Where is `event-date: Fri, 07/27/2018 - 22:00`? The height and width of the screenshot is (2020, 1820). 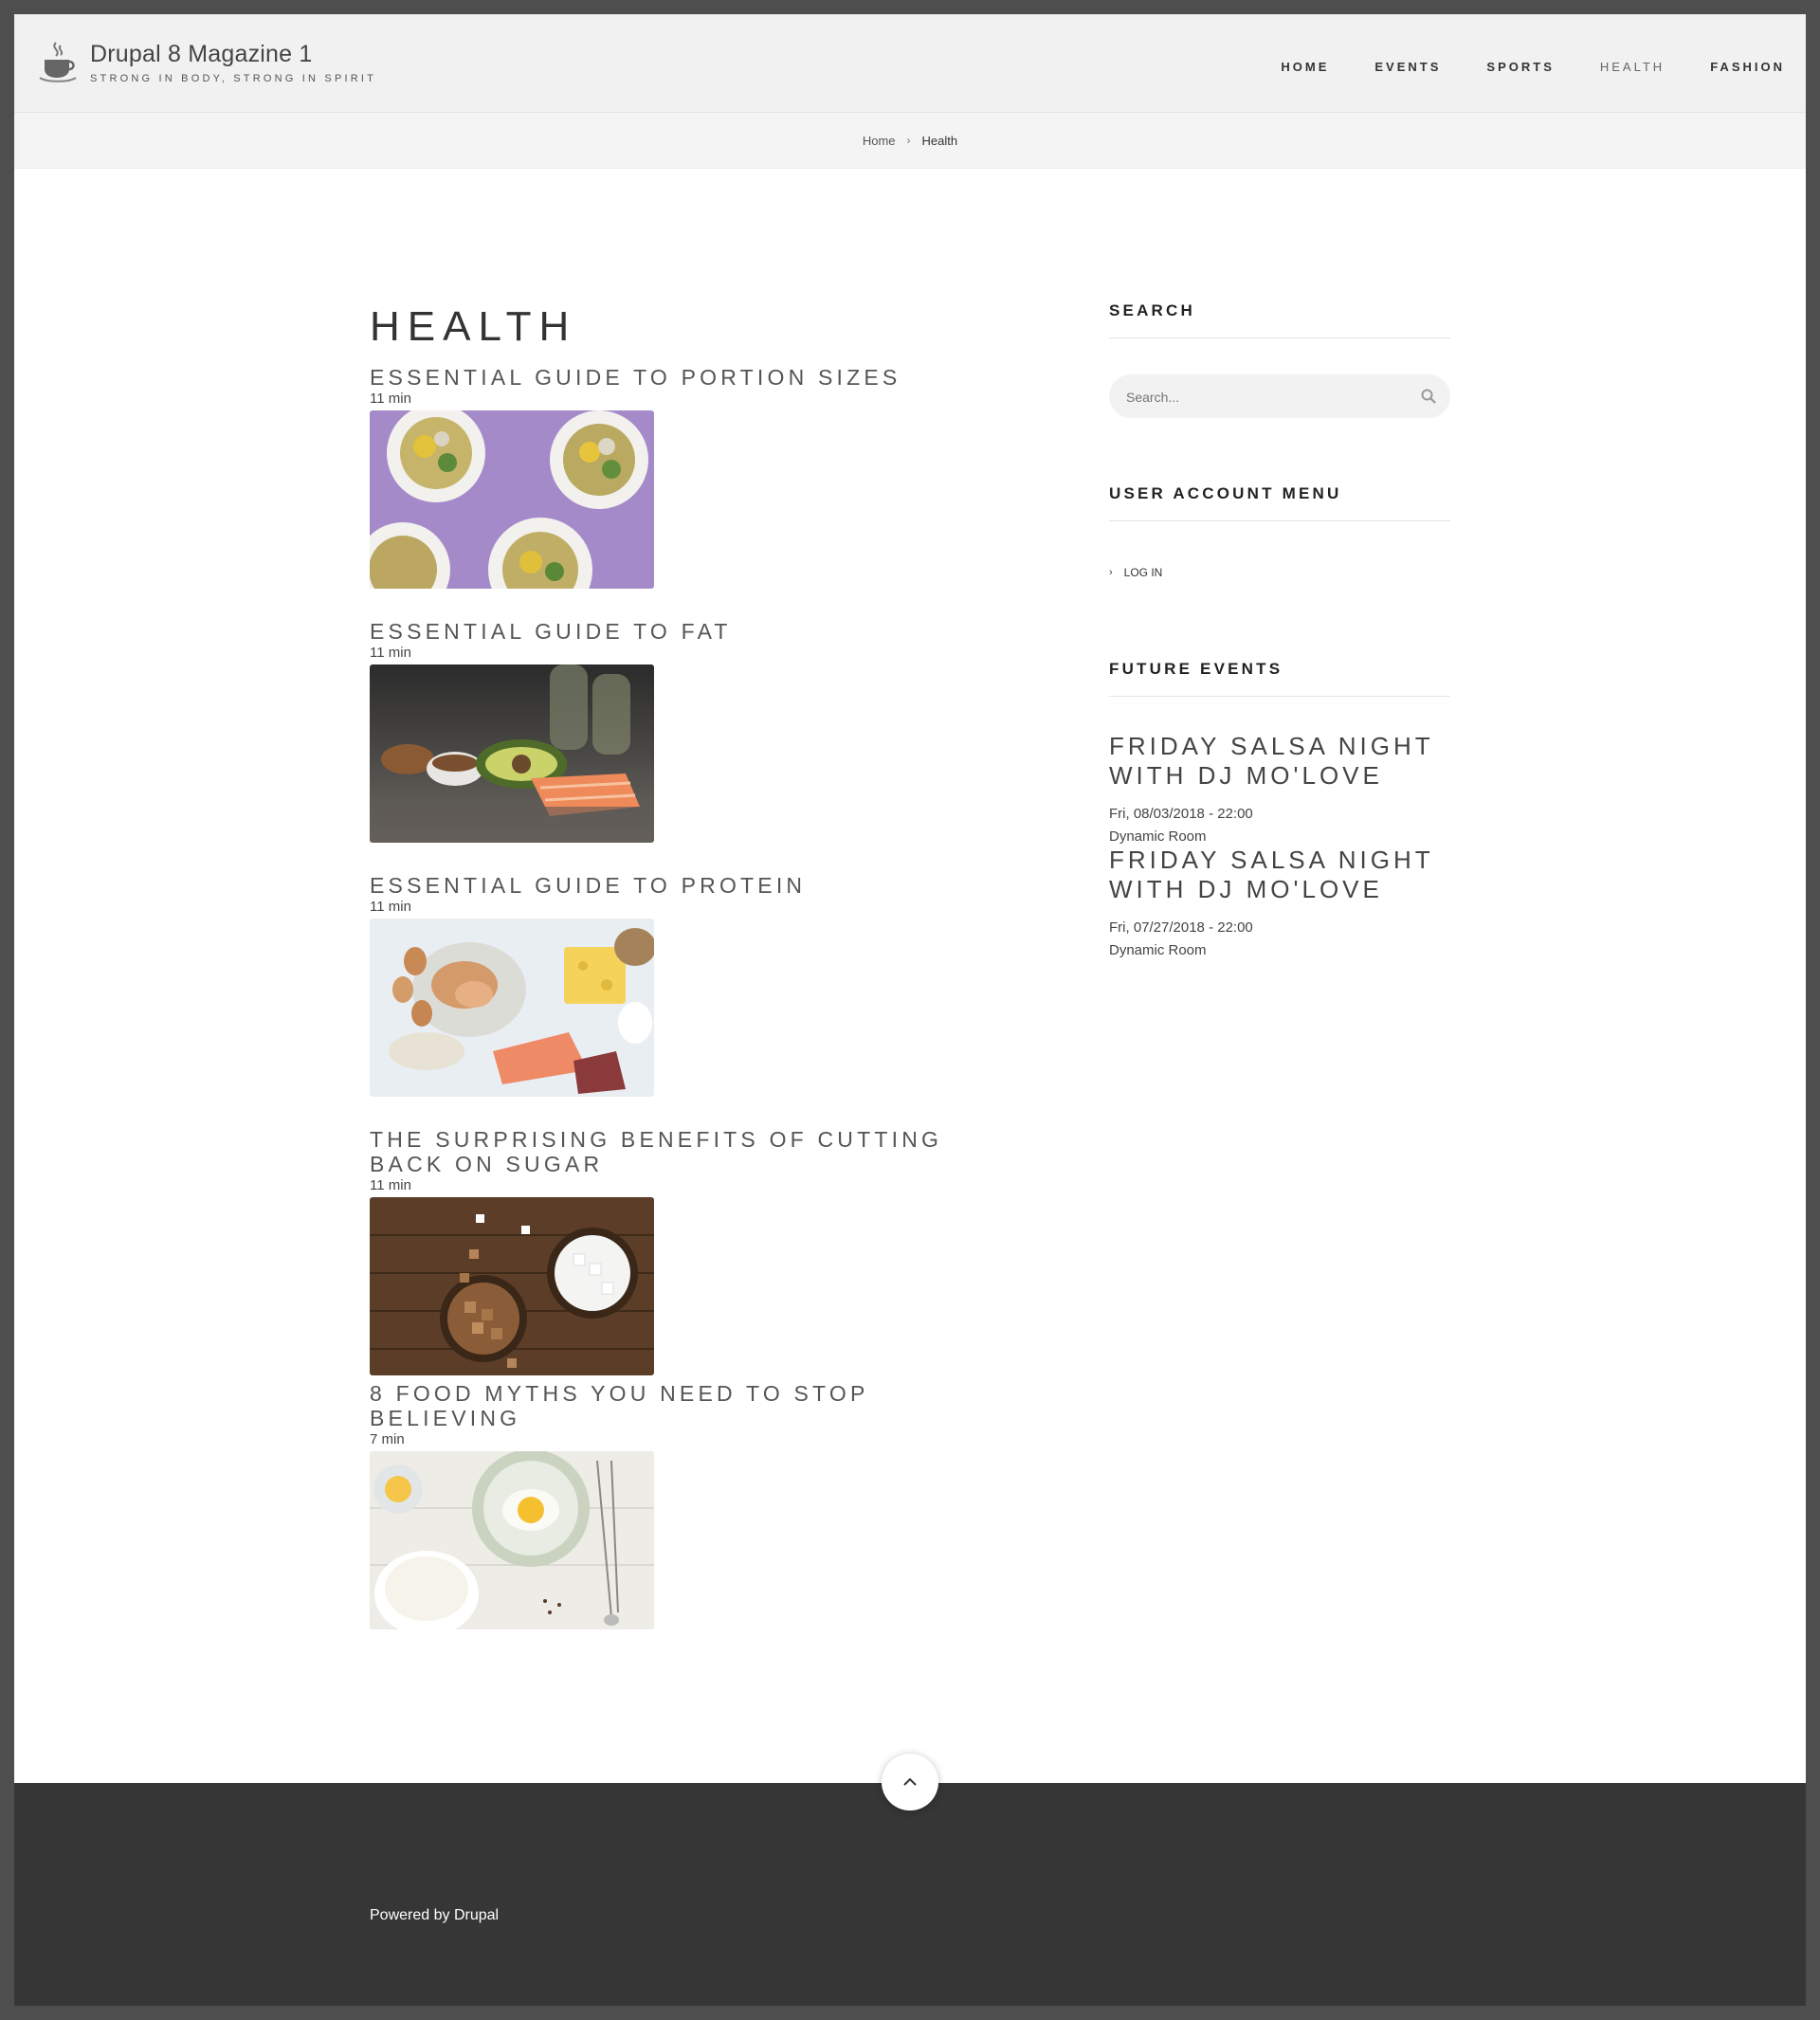 event-date: Fri, 07/27/2018 - 22:00 is located at coordinates (1181, 928).